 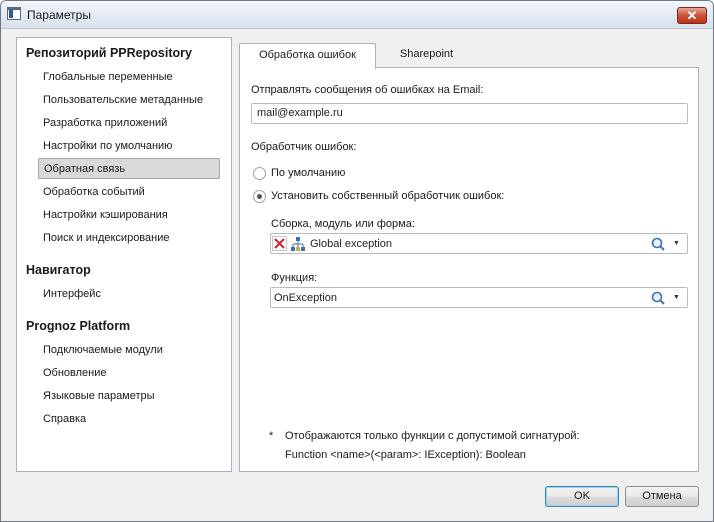 What do you see at coordinates (129, 100) in the screenshot?
I see `nav-item-user-metadata: Пользовательские метаданные` at bounding box center [129, 100].